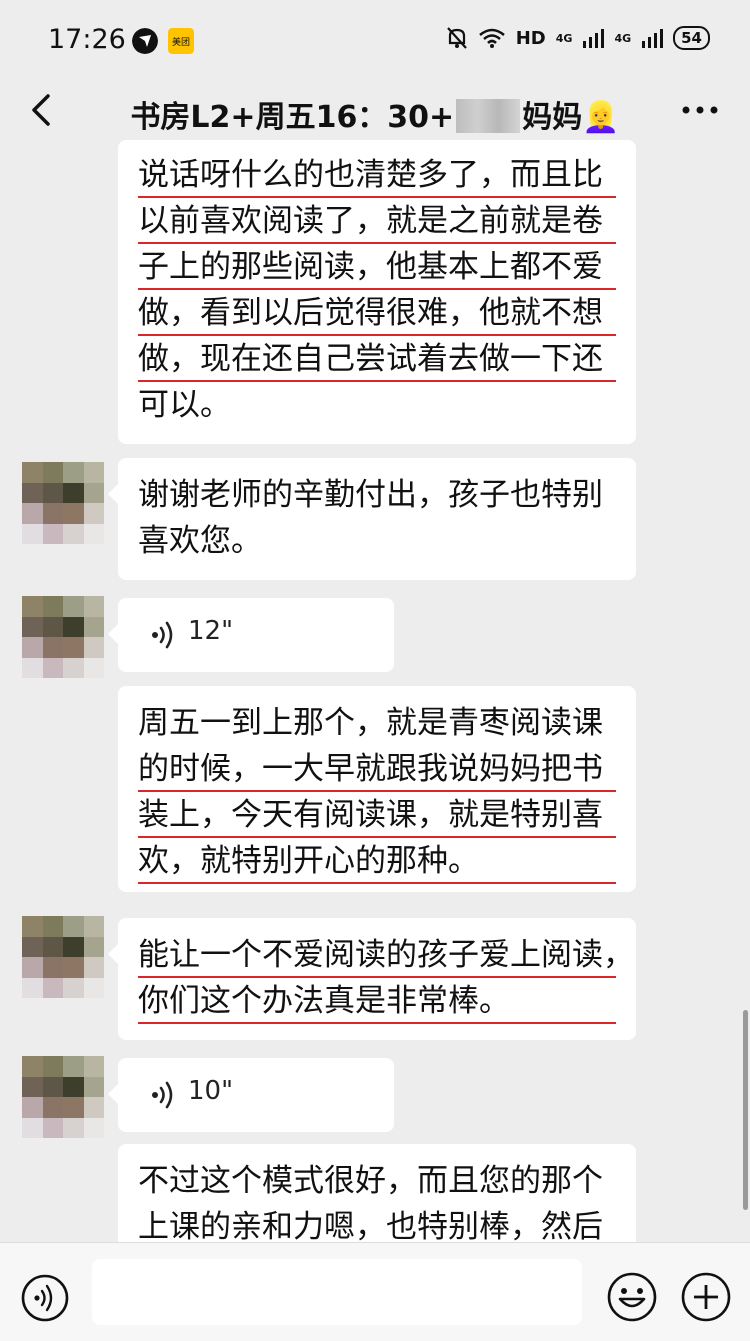 Image resolution: width=750 pixels, height=1341 pixels. I want to click on message-line: 子上的那些阅读，他基本上都不爱, so click(377, 267).